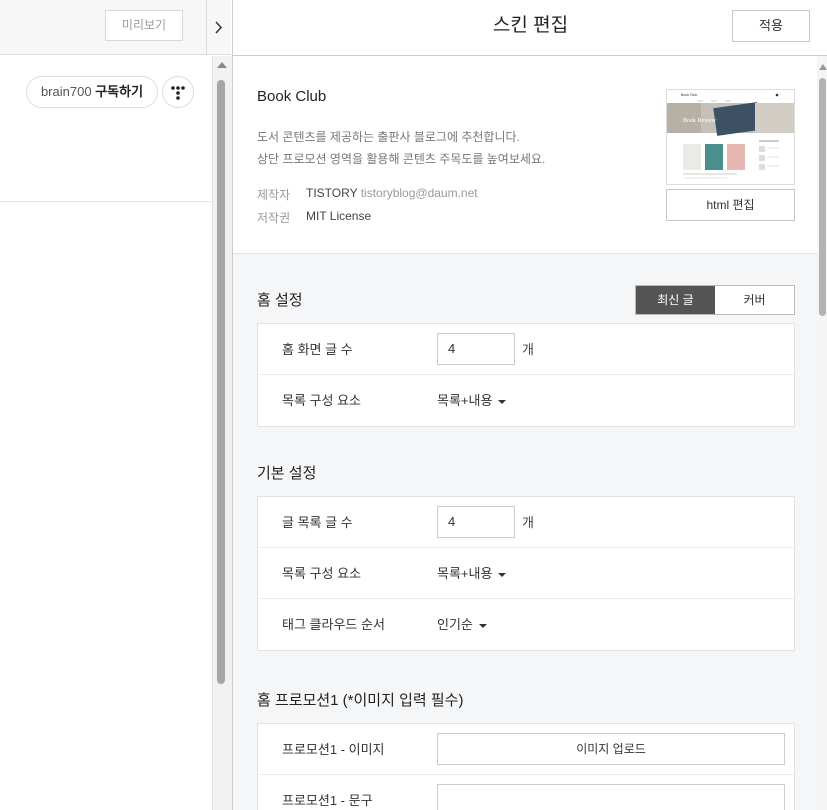 The height and width of the screenshot is (810, 827). I want to click on maker-email: tistoryblog@daum.net, so click(419, 193).